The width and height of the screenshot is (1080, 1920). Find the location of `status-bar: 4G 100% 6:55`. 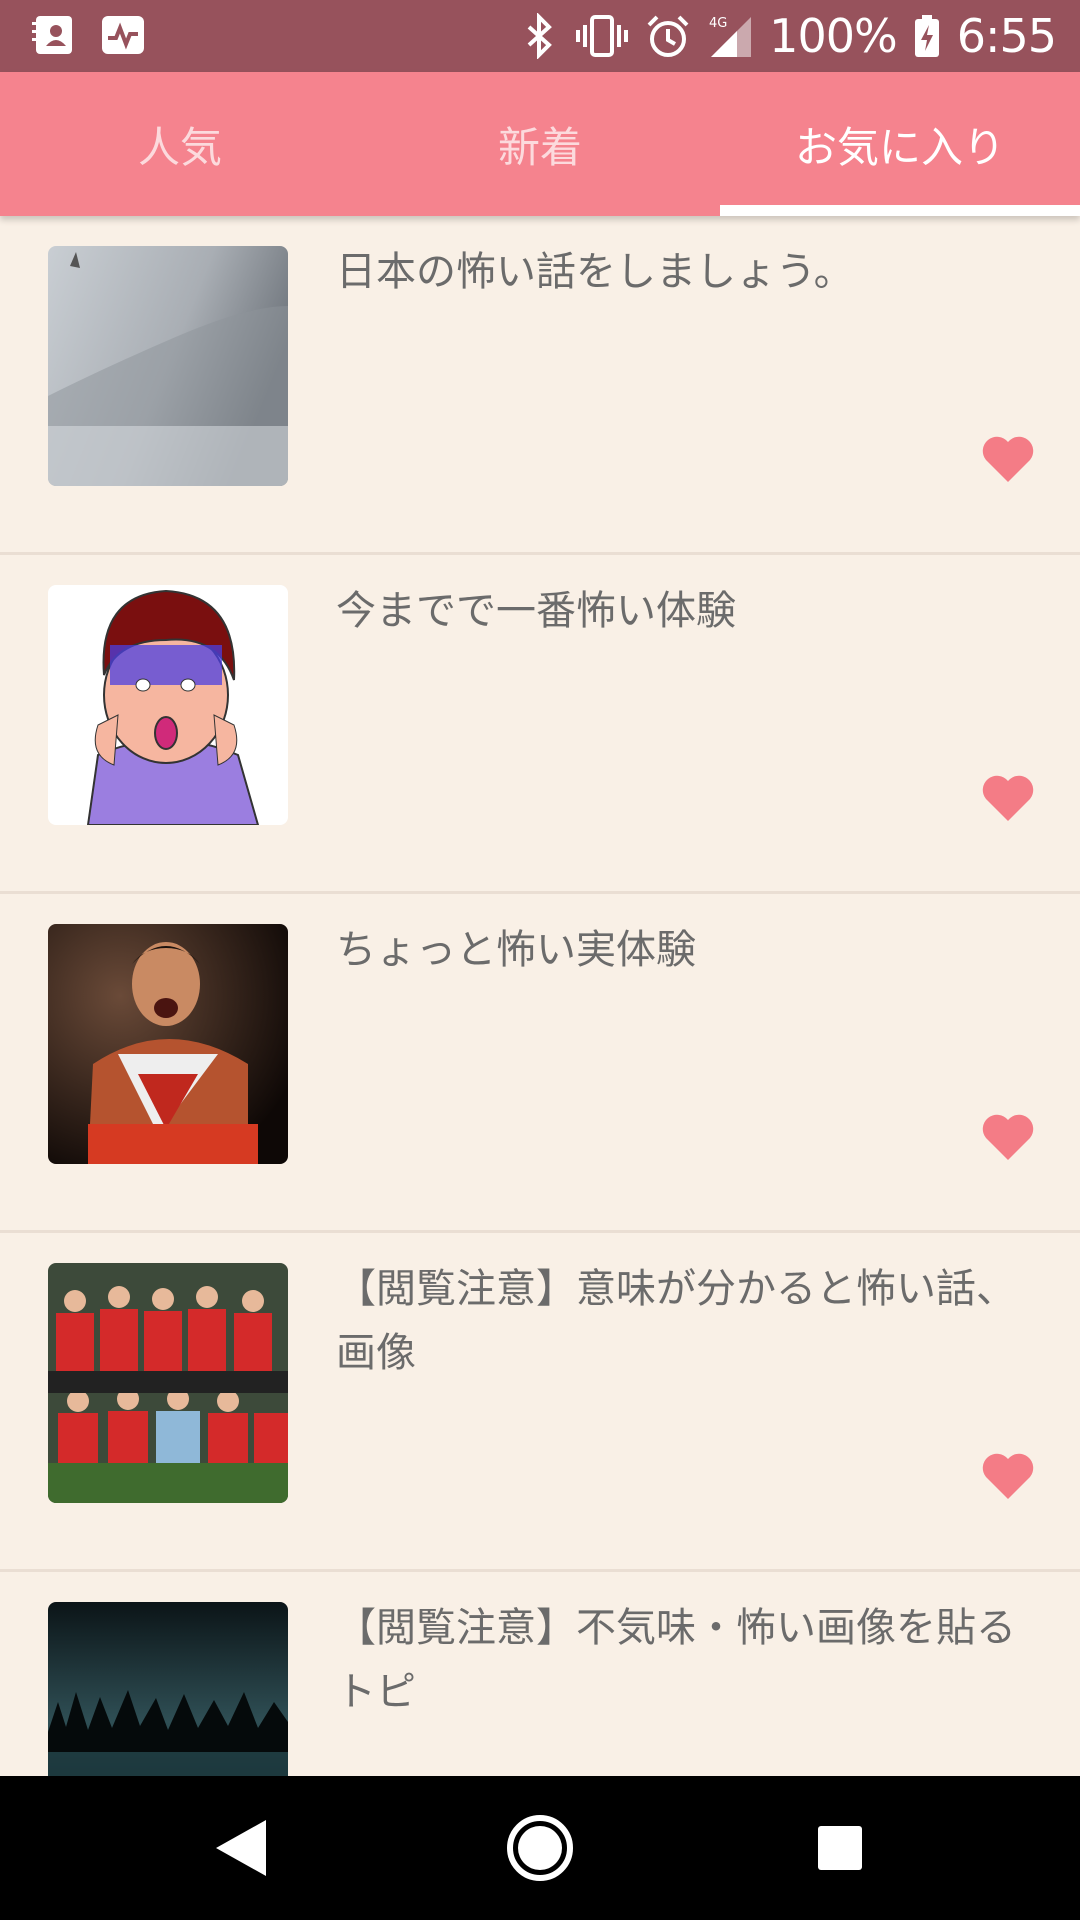

status-bar: 4G 100% 6:55 is located at coordinates (540, 36).